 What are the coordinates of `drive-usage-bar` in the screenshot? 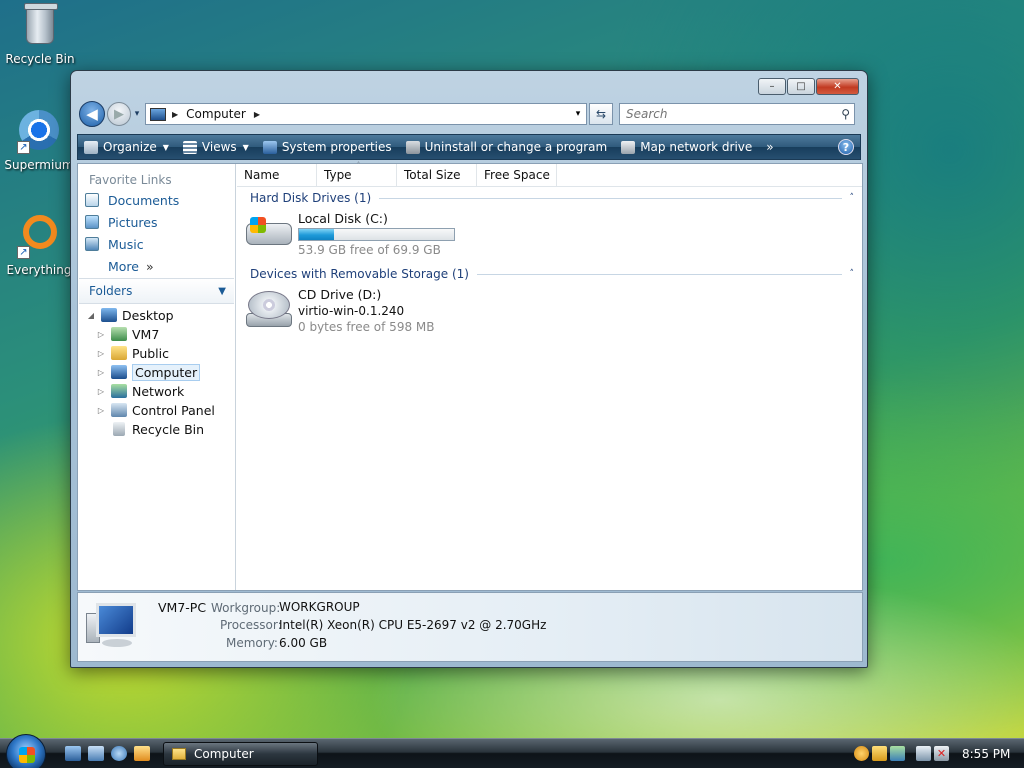 It's located at (376, 234).